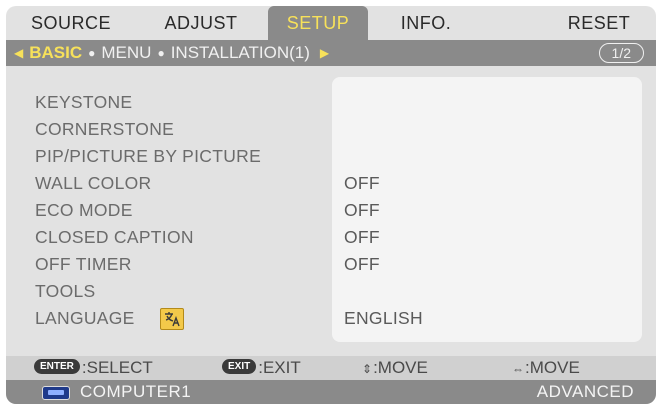  What do you see at coordinates (65, 291) in the screenshot?
I see `row-label: TOOLS` at bounding box center [65, 291].